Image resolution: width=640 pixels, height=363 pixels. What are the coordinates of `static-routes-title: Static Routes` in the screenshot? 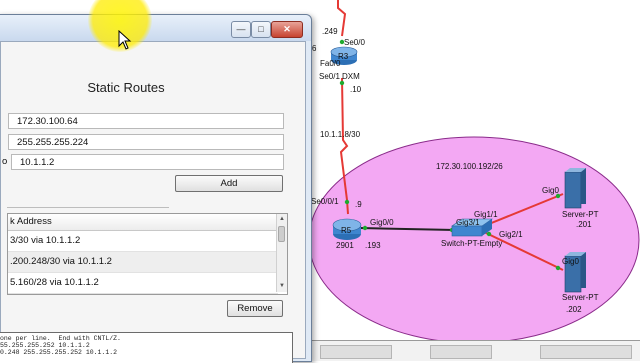 It's located at (126, 87).